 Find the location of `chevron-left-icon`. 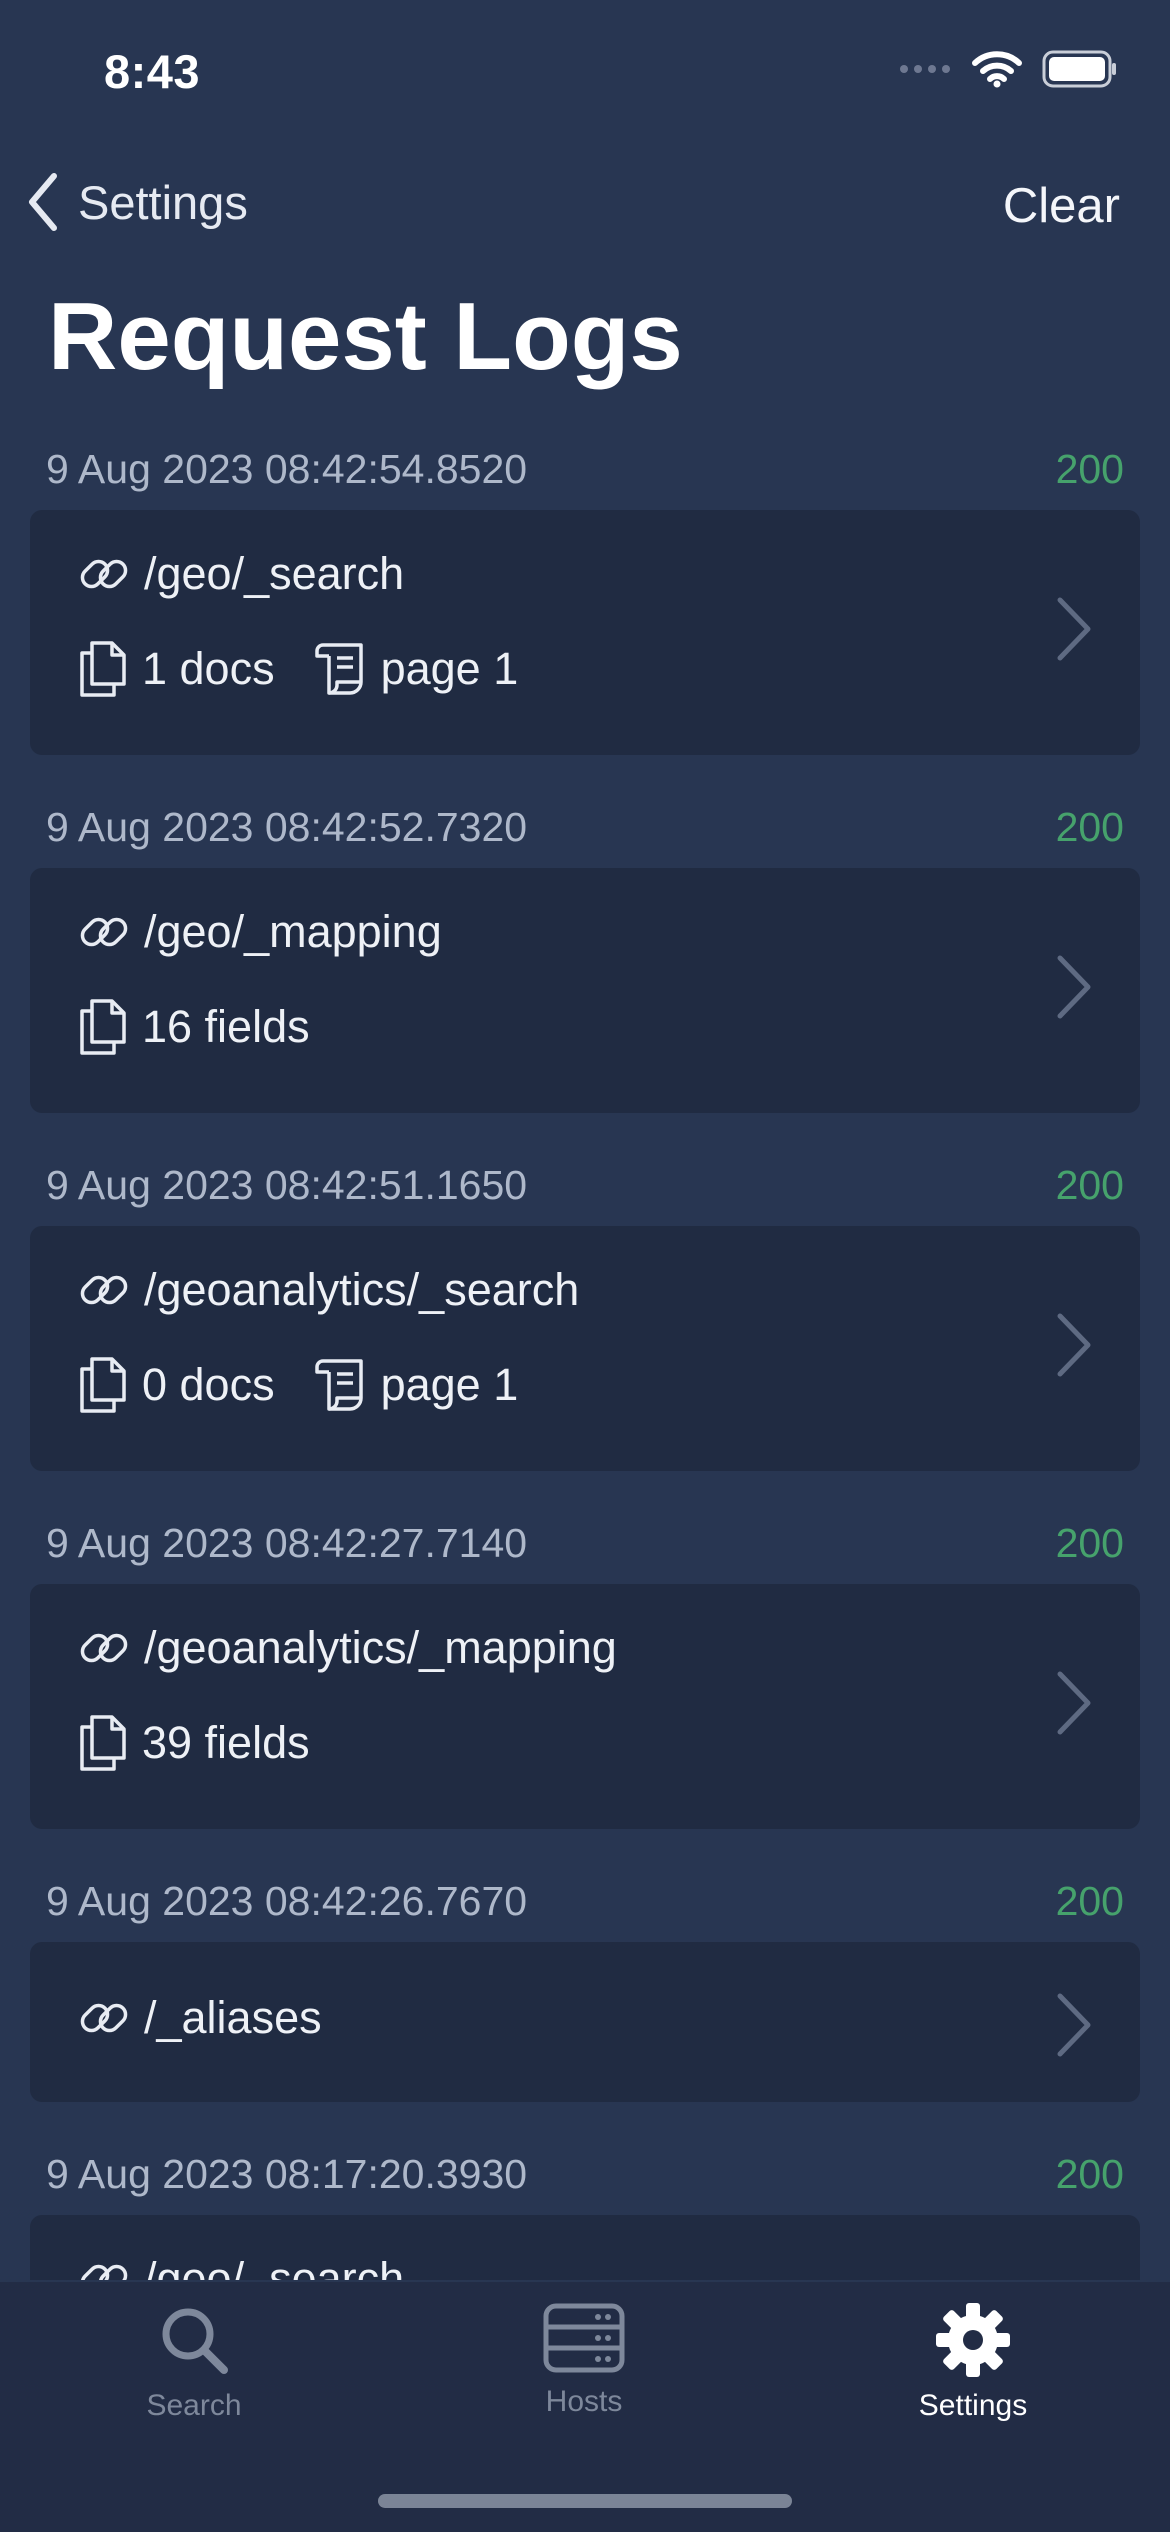

chevron-left-icon is located at coordinates (43, 202).